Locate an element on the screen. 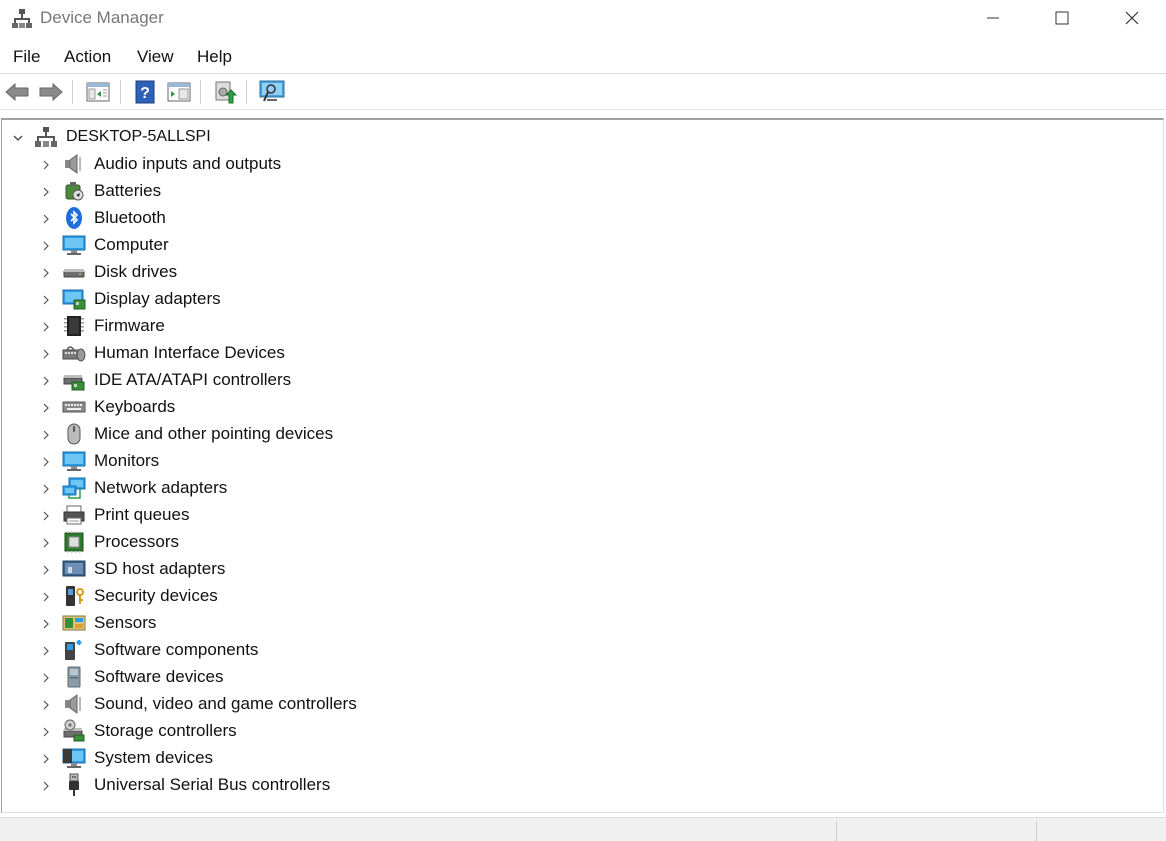 This screenshot has height=841, width=1166. tree-item-universal-serial-bus-controllers: Universal Serial Bus controllers is located at coordinates (502, 785).